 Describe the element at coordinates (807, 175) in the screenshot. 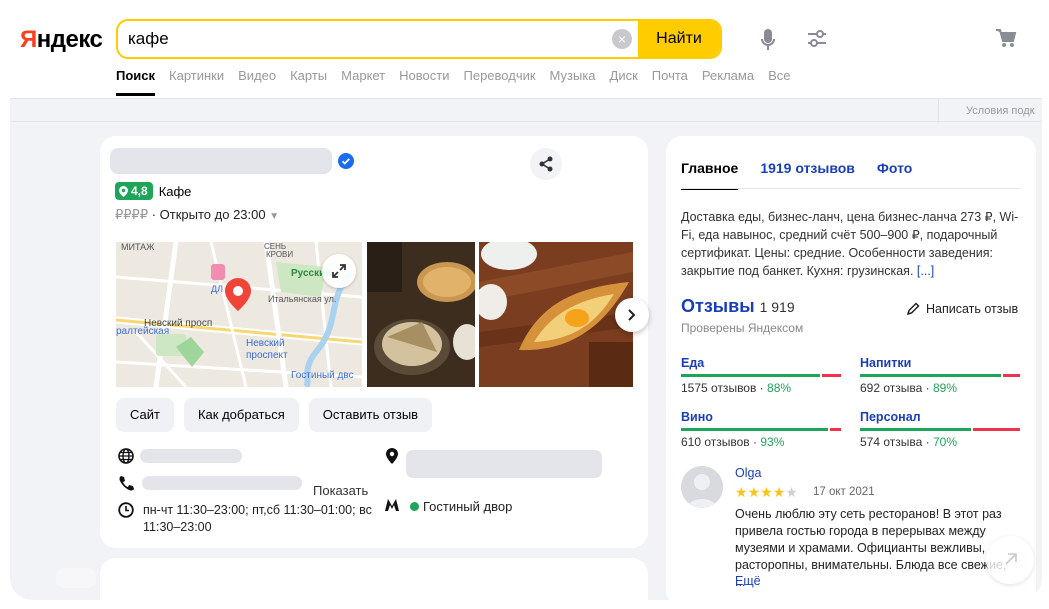

I see `tab-reviews: 1919 отзывов` at that location.